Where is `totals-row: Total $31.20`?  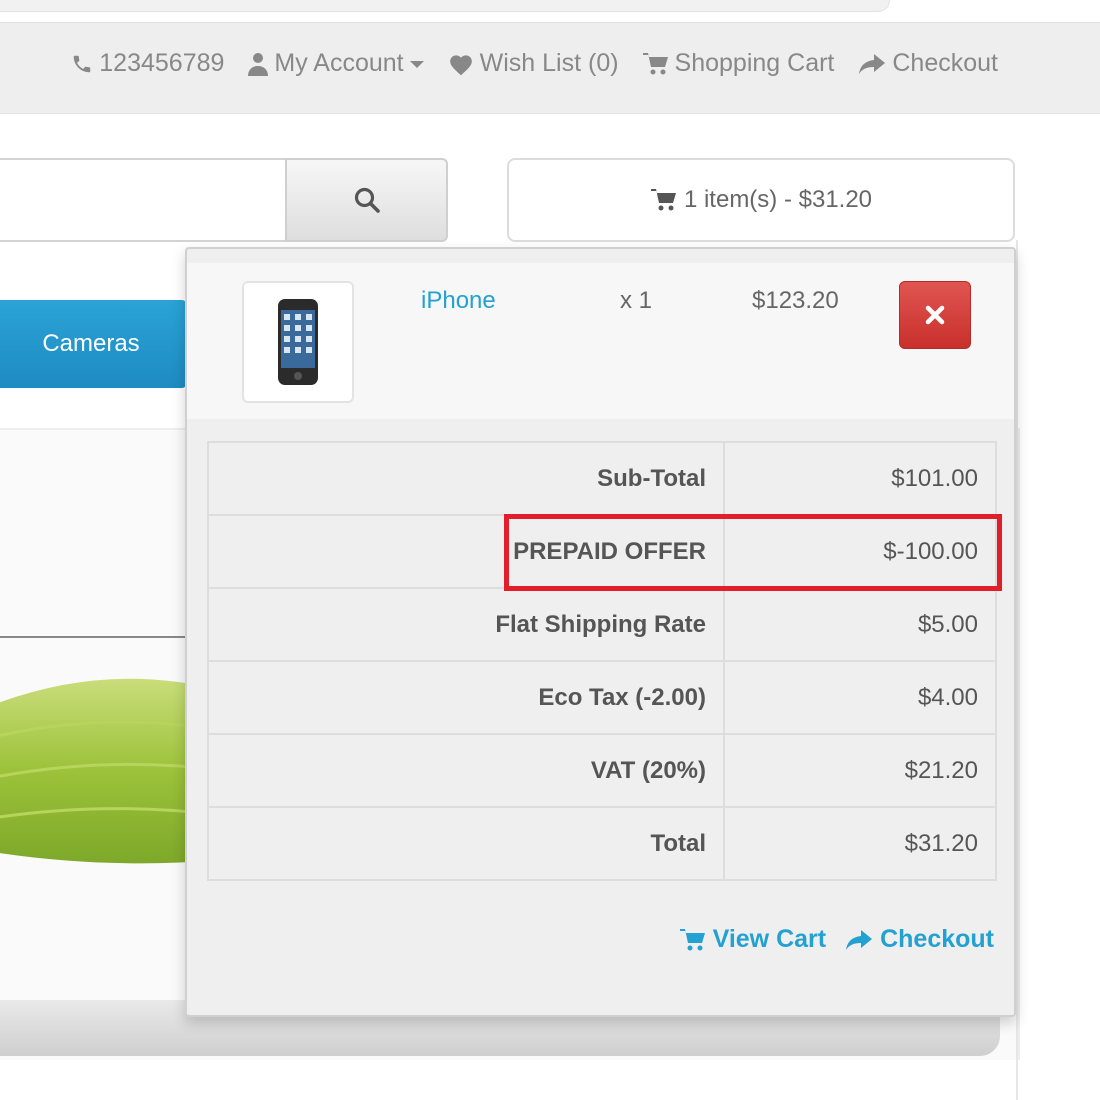 totals-row: Total $31.20 is located at coordinates (602, 843).